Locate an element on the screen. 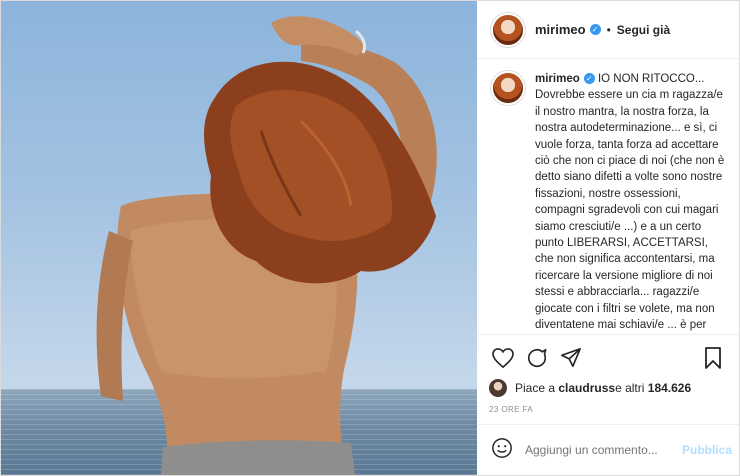 Image resolution: width=740 pixels, height=476 pixels. post-timestamp: 23 ORE FA is located at coordinates (608, 409).